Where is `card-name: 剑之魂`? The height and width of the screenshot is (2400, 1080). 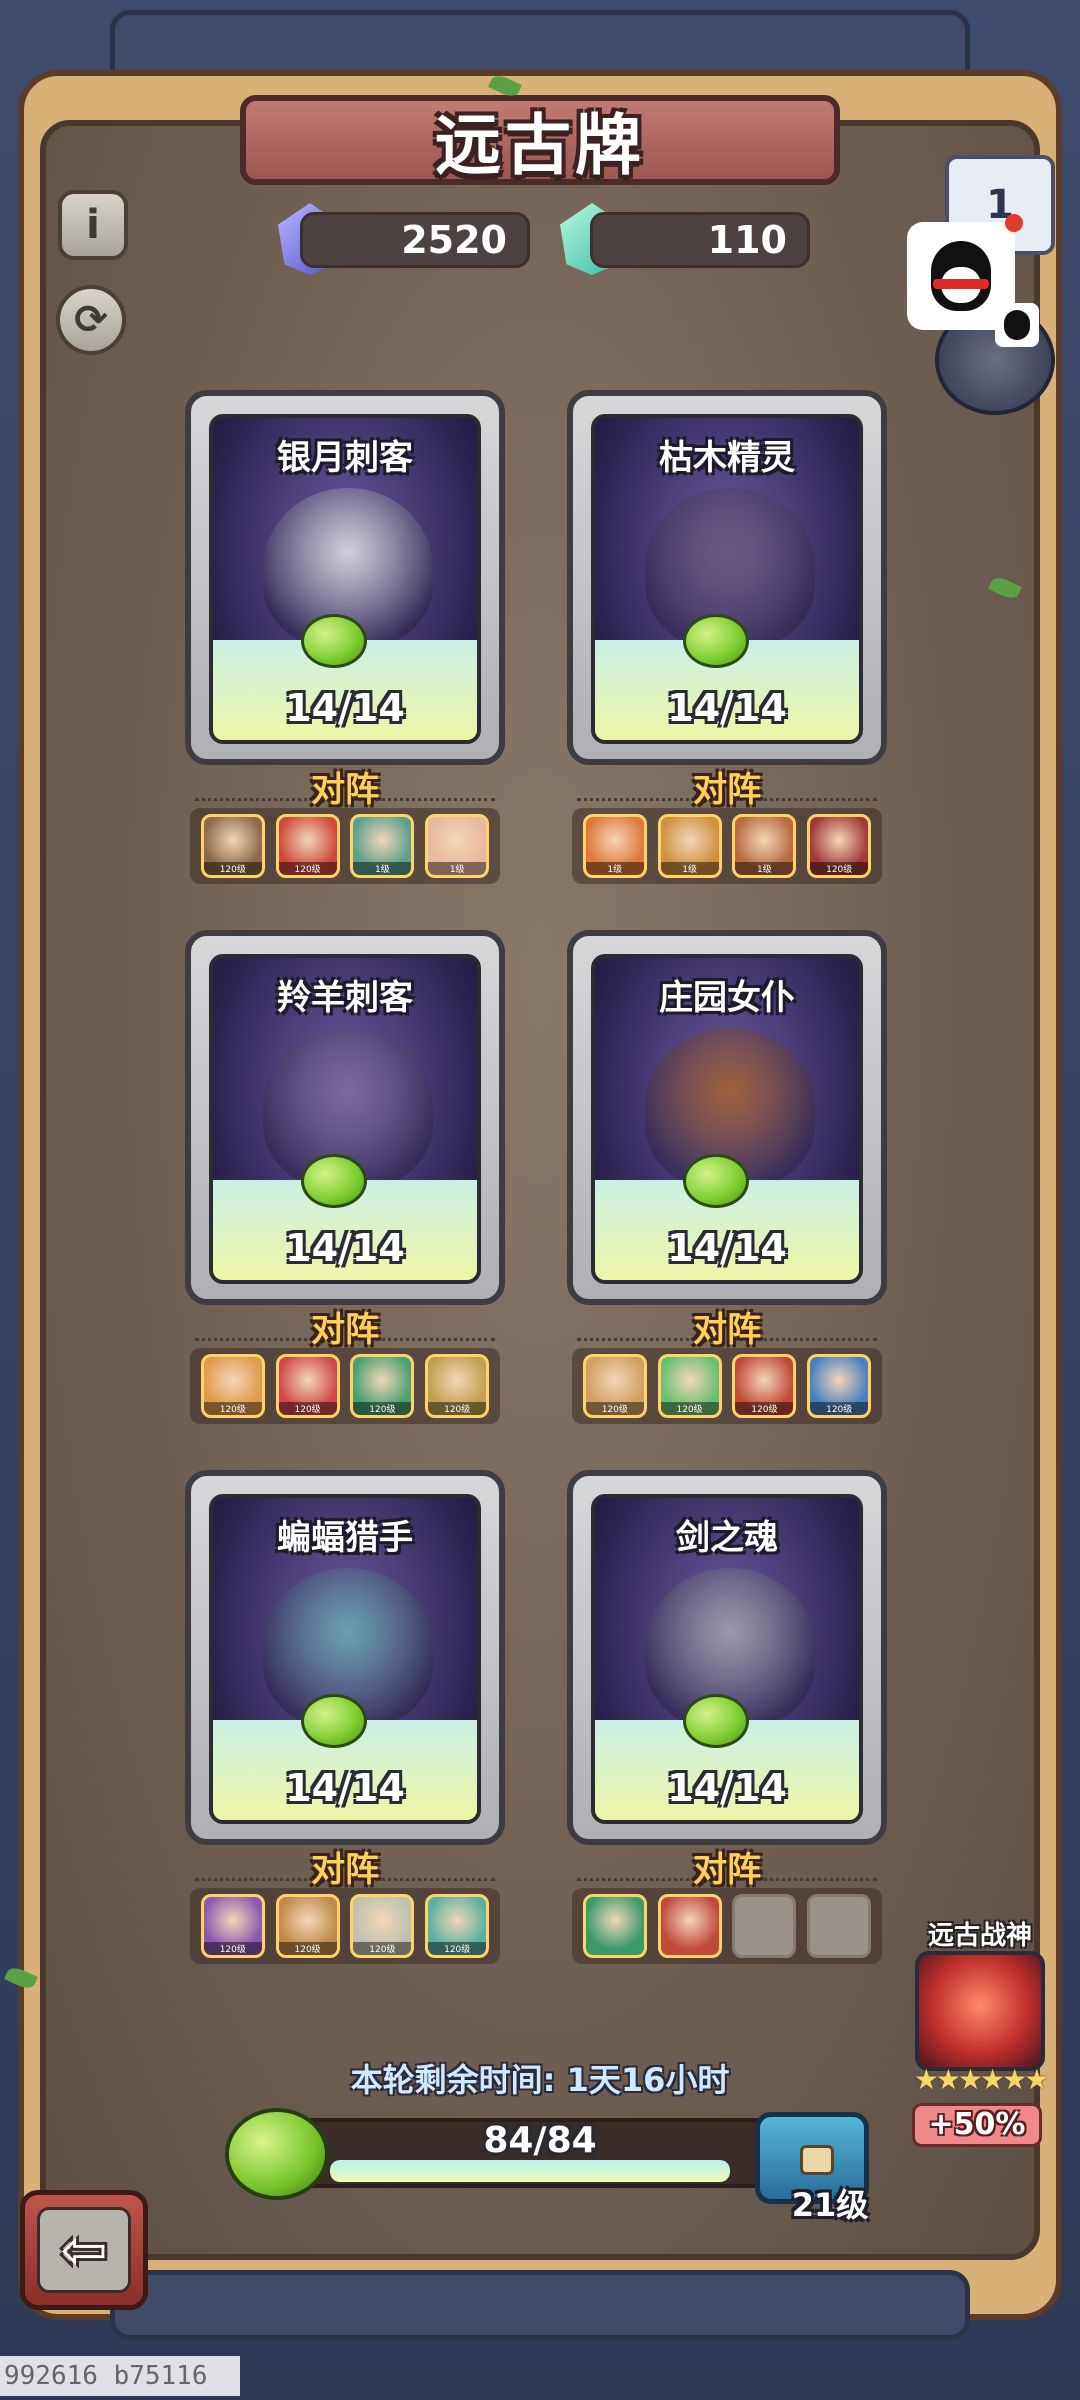 card-name: 剑之魂 is located at coordinates (727, 1538).